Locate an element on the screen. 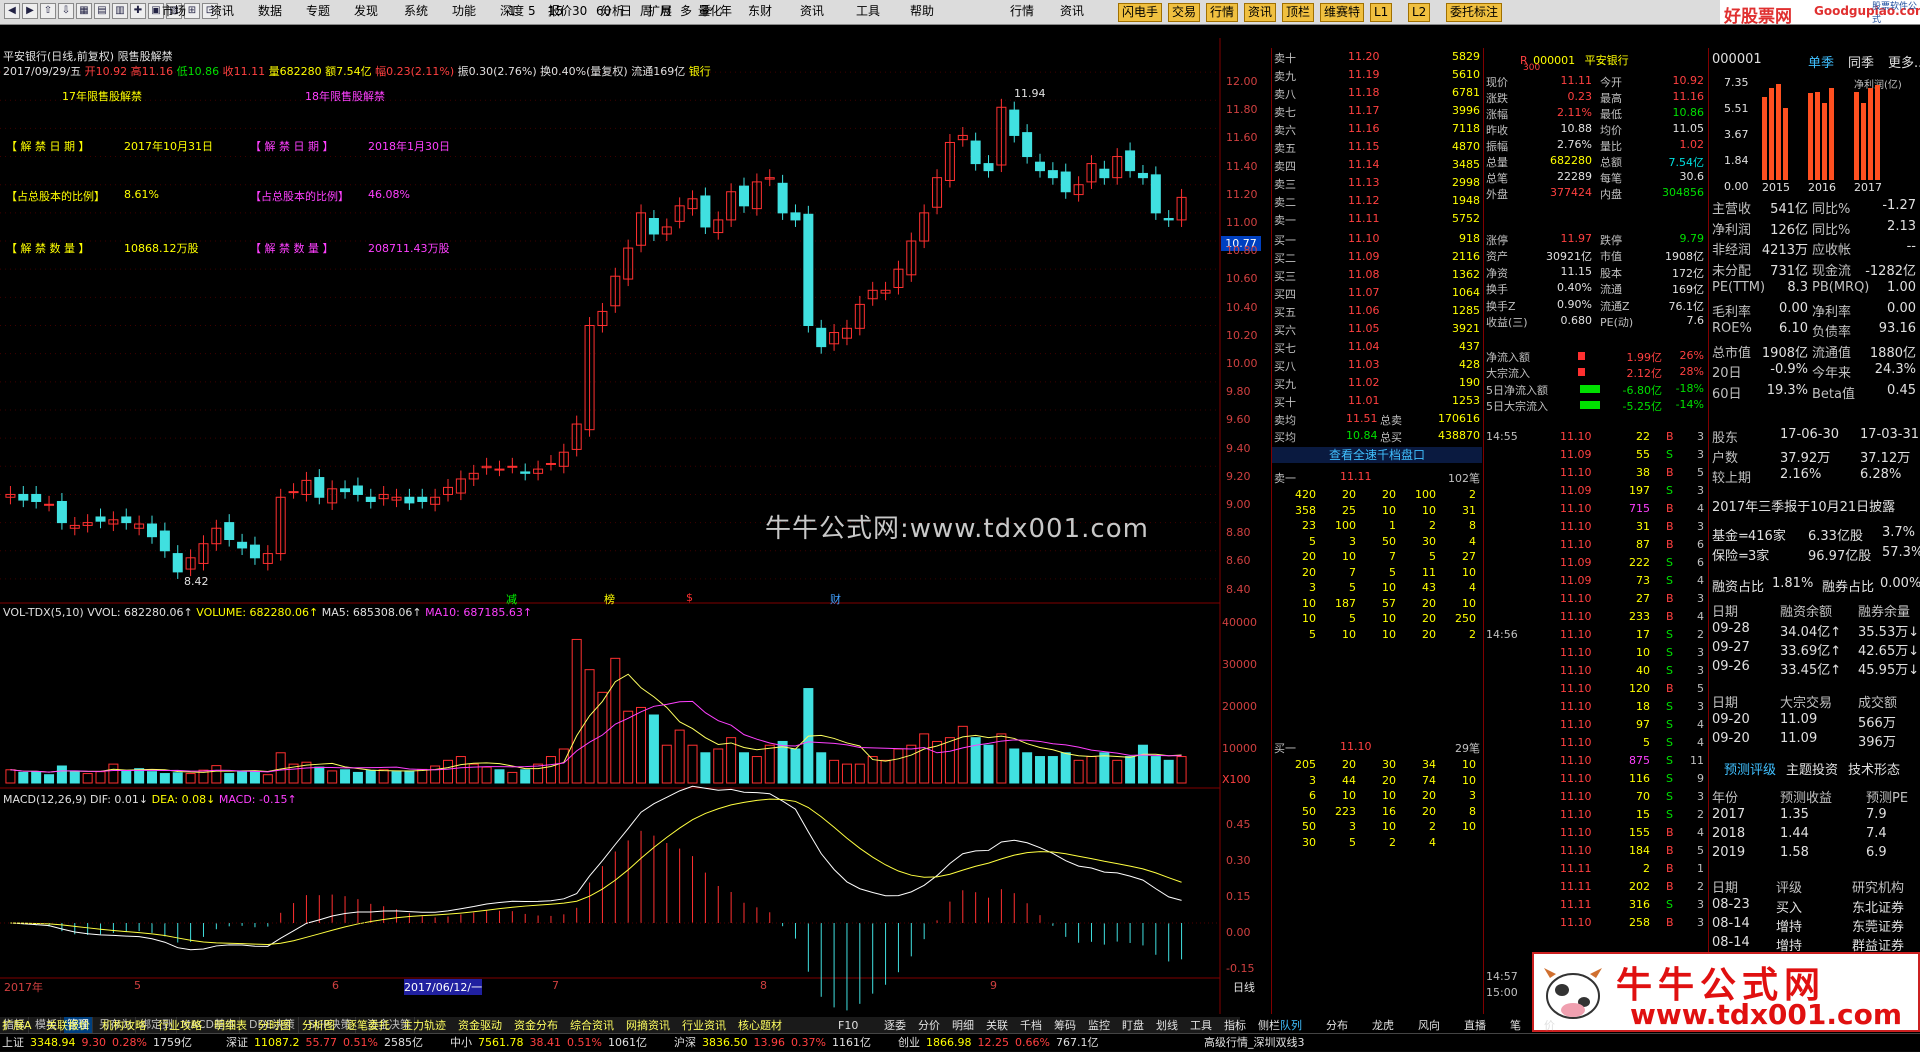 This screenshot has height=1052, width=1920. side-tab-2: 分布 is located at coordinates (1337, 1026).